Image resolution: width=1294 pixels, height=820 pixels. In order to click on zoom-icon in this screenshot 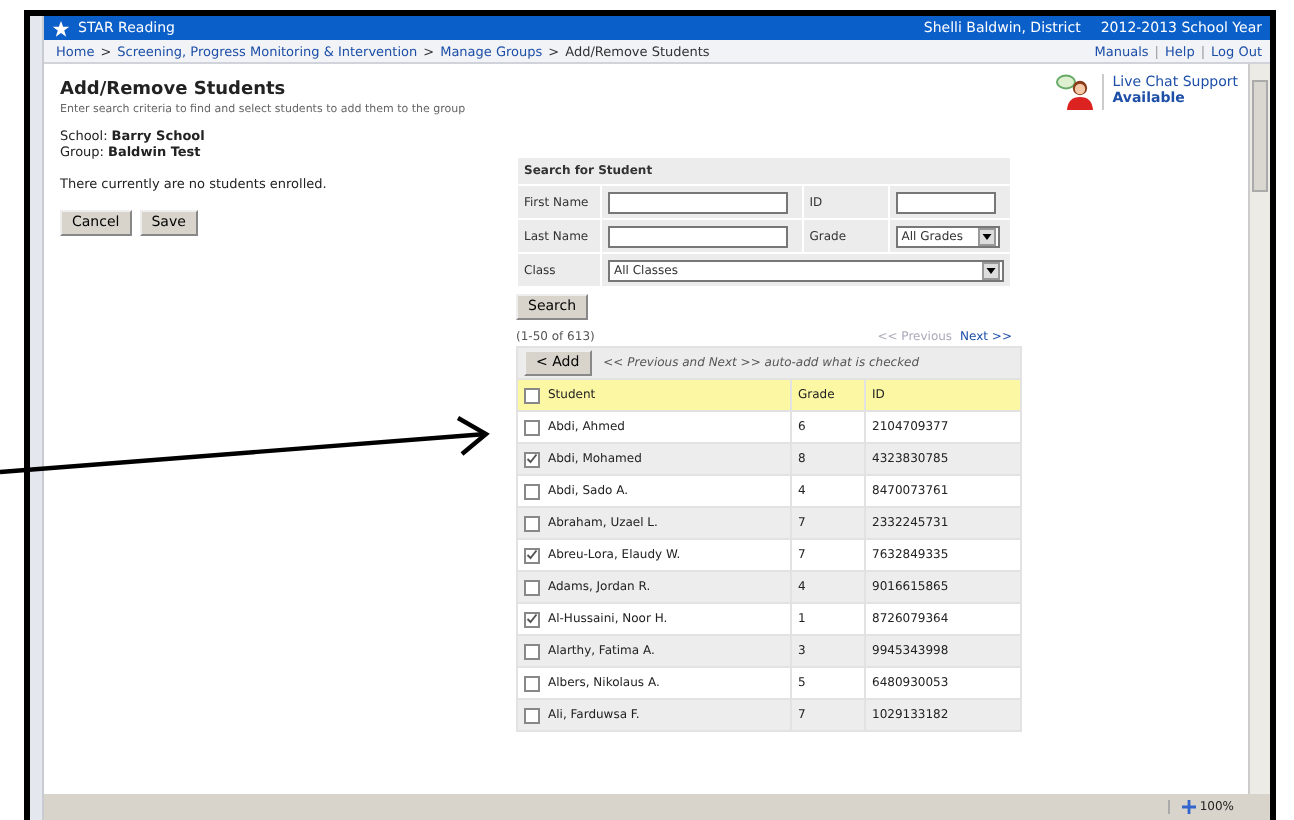, I will do `click(1188, 807)`.